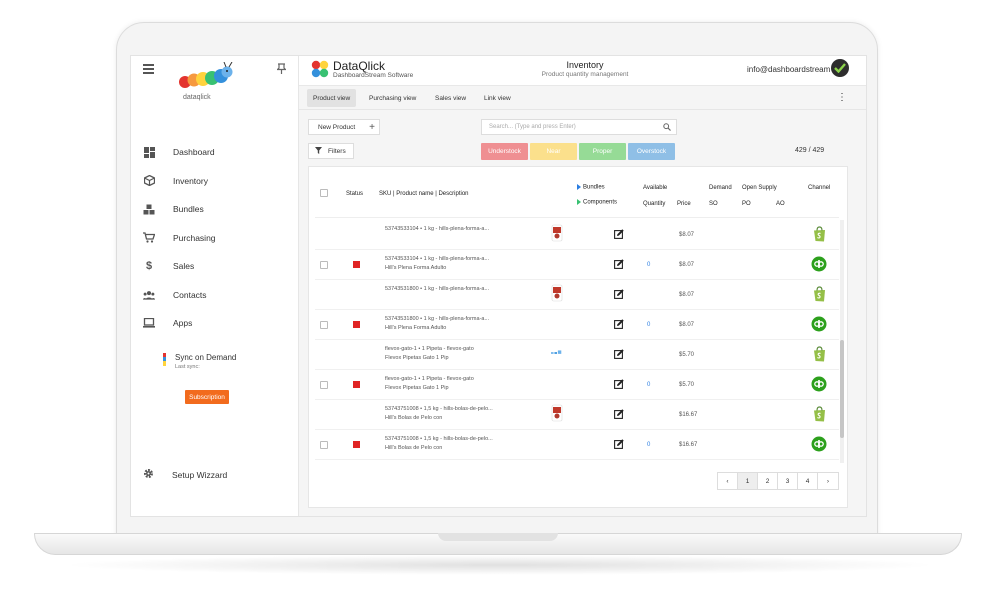  What do you see at coordinates (215, 266) in the screenshot?
I see `sidebar-item-sales: $ Sales` at bounding box center [215, 266].